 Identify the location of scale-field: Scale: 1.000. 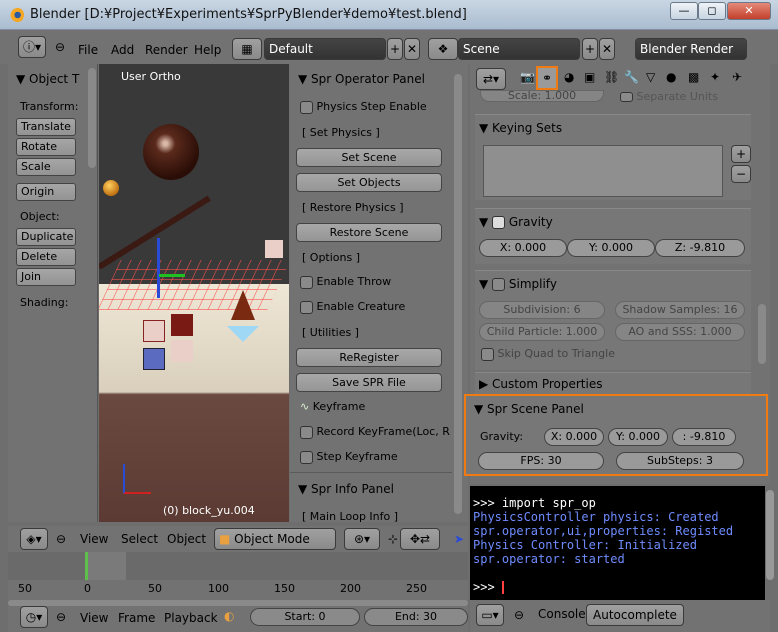
(542, 96).